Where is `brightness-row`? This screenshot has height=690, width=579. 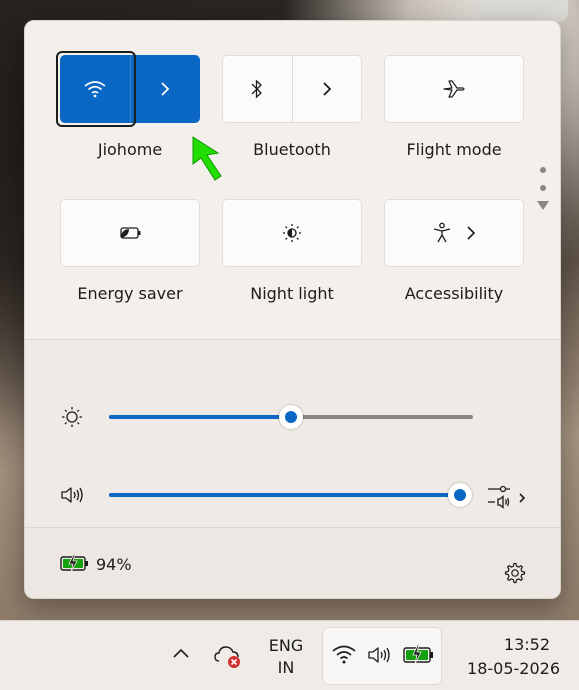 brightness-row is located at coordinates (292, 417).